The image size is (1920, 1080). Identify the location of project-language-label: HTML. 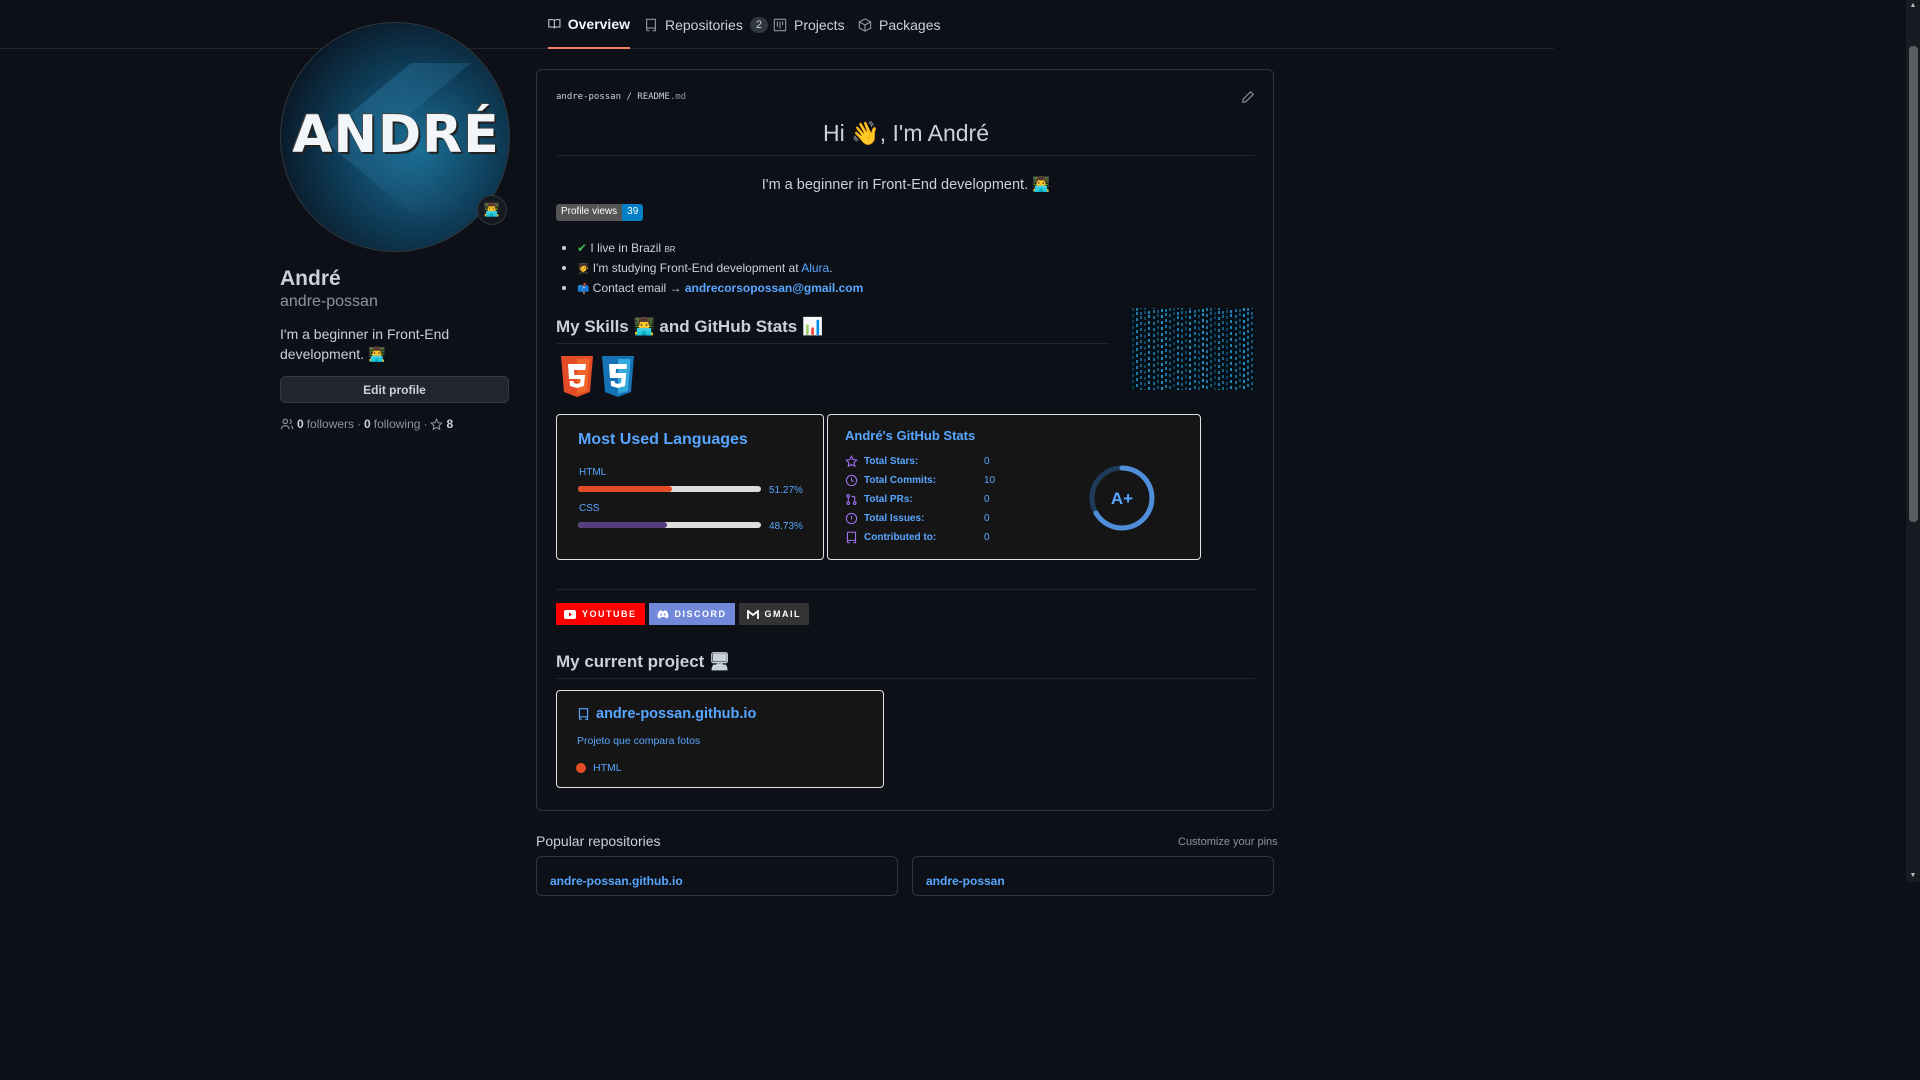
(607, 768).